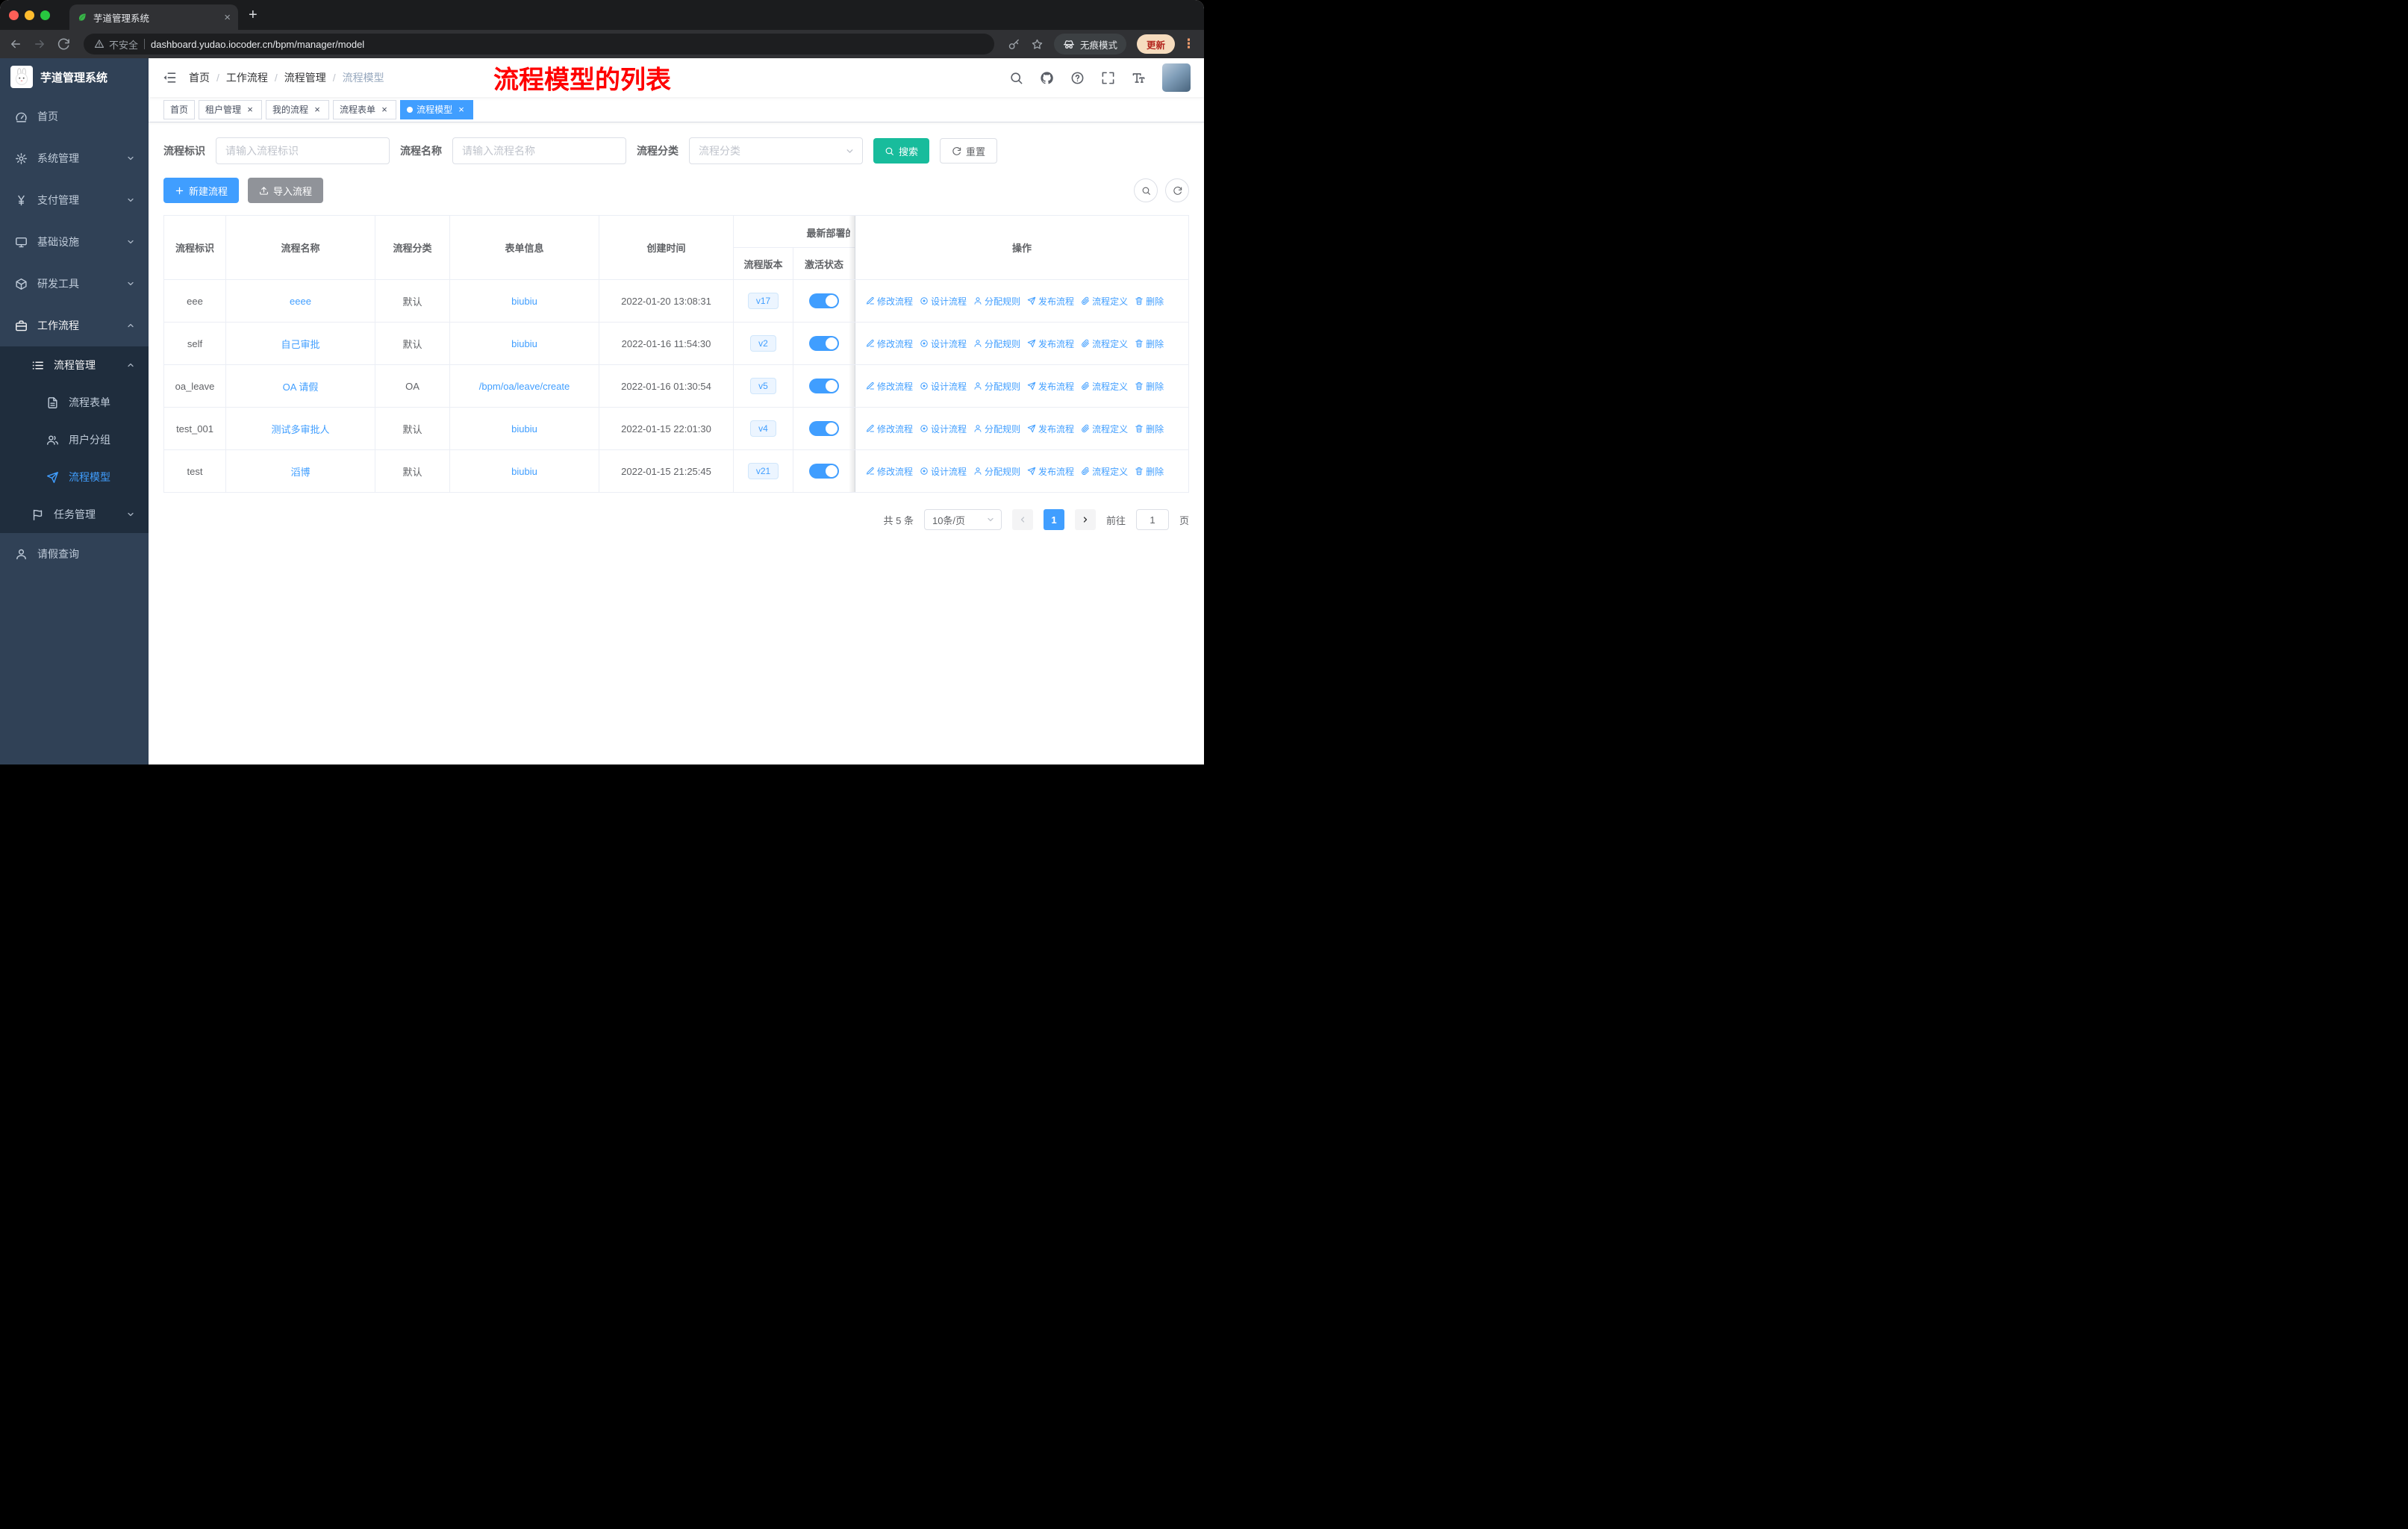  Describe the element at coordinates (153, 17) in the screenshot. I see `browser-tab: 芋道管理系统 ×` at that location.